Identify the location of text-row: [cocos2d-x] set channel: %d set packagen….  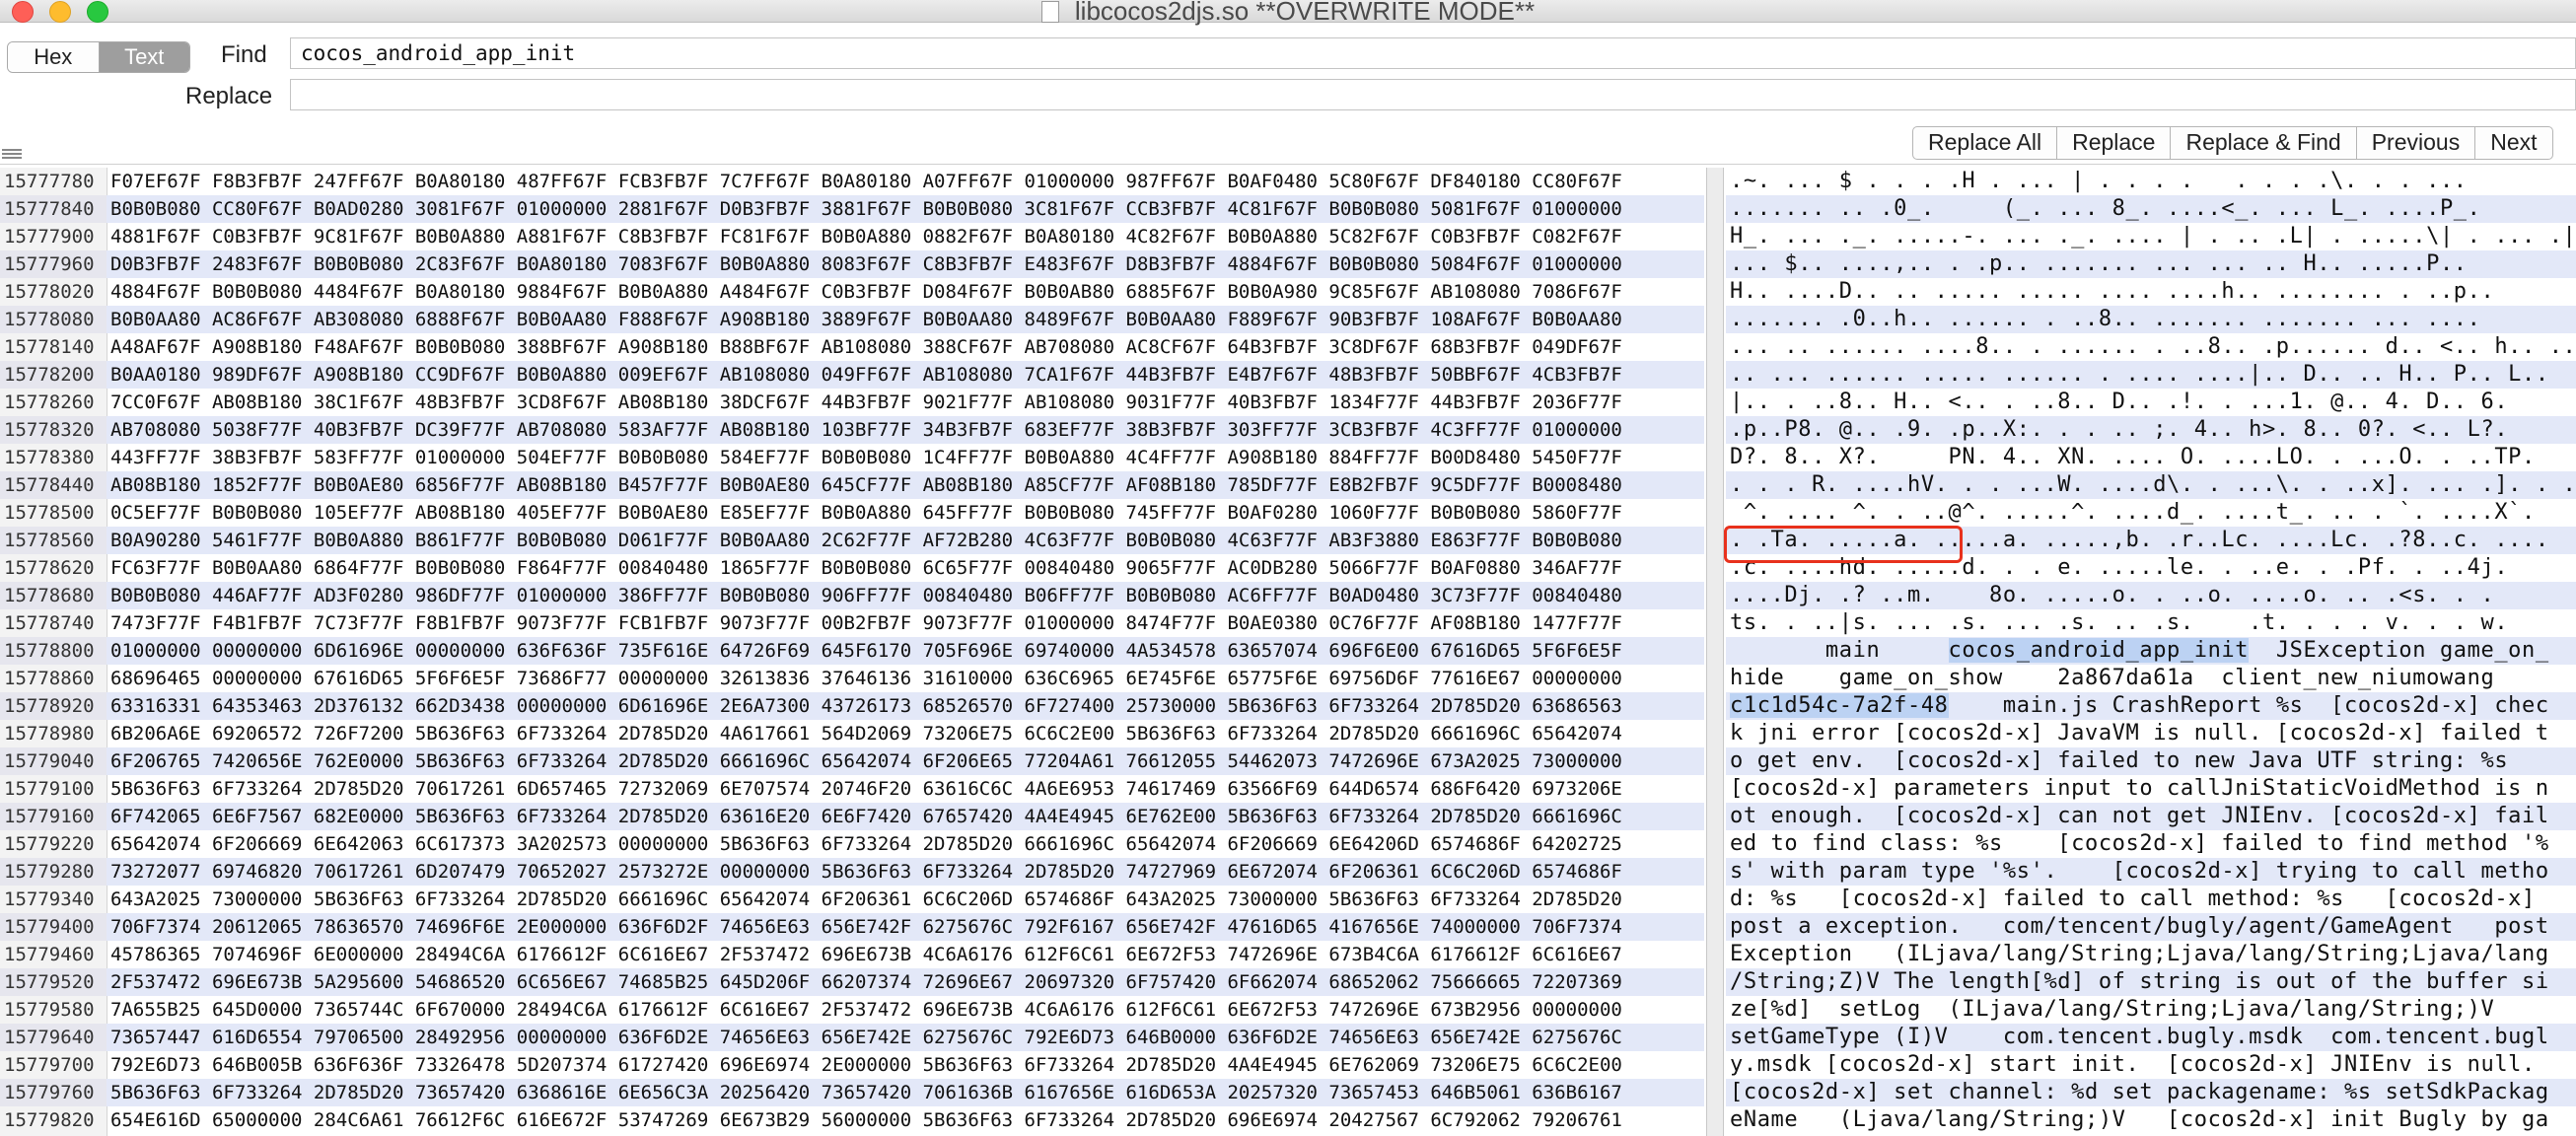
(2151, 1092).